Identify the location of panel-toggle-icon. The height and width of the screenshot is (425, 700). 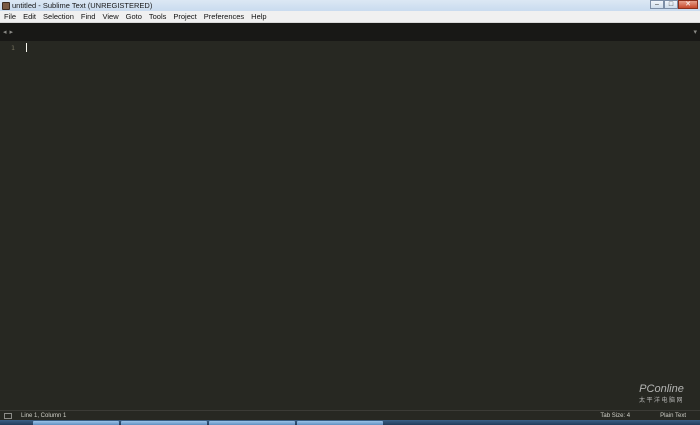
(8, 415).